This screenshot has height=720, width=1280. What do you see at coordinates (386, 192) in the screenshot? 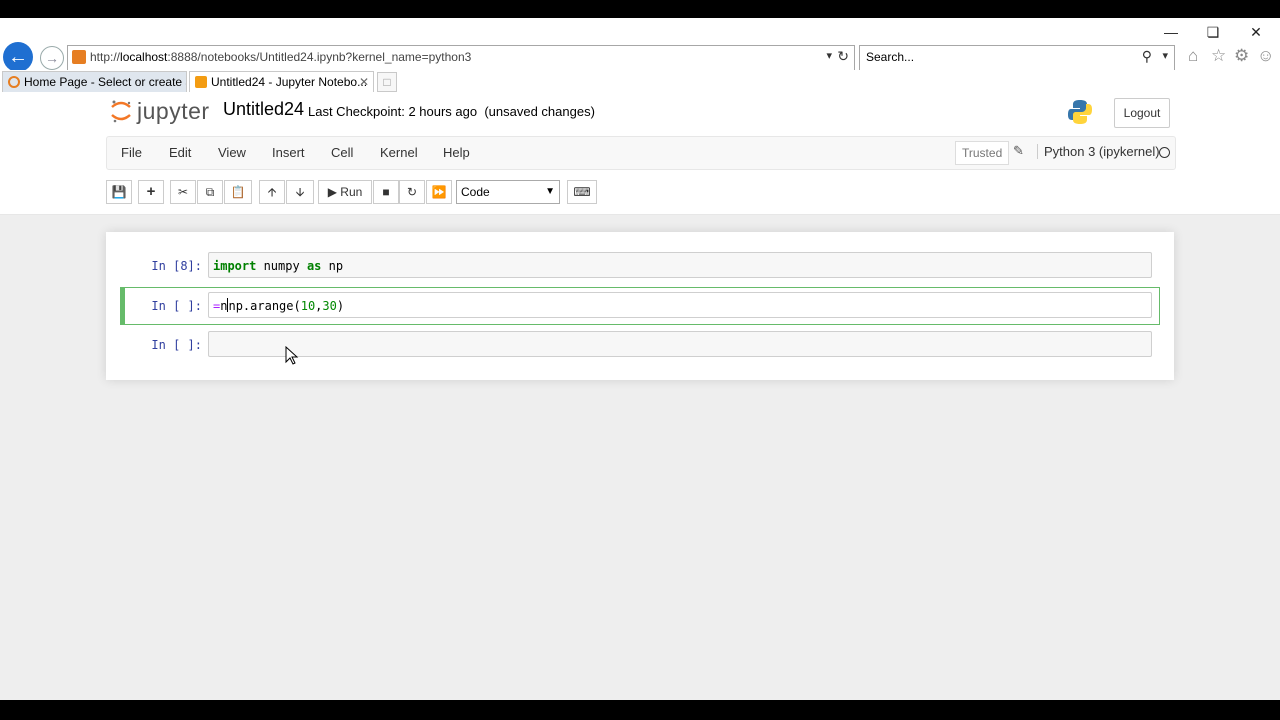
I see `stop-square-icon: ■` at bounding box center [386, 192].